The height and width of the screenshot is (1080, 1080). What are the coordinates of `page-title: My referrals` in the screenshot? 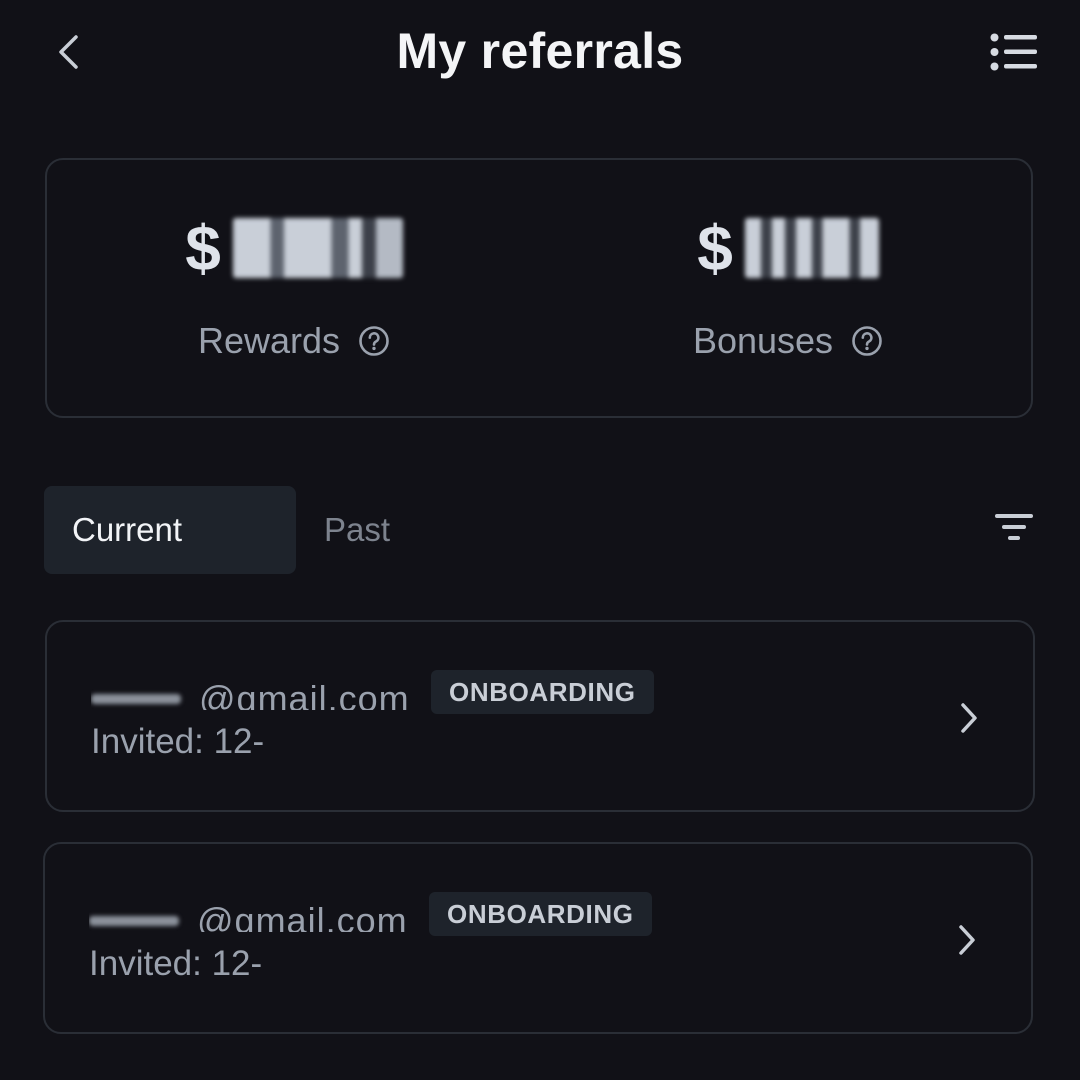 It's located at (540, 51).